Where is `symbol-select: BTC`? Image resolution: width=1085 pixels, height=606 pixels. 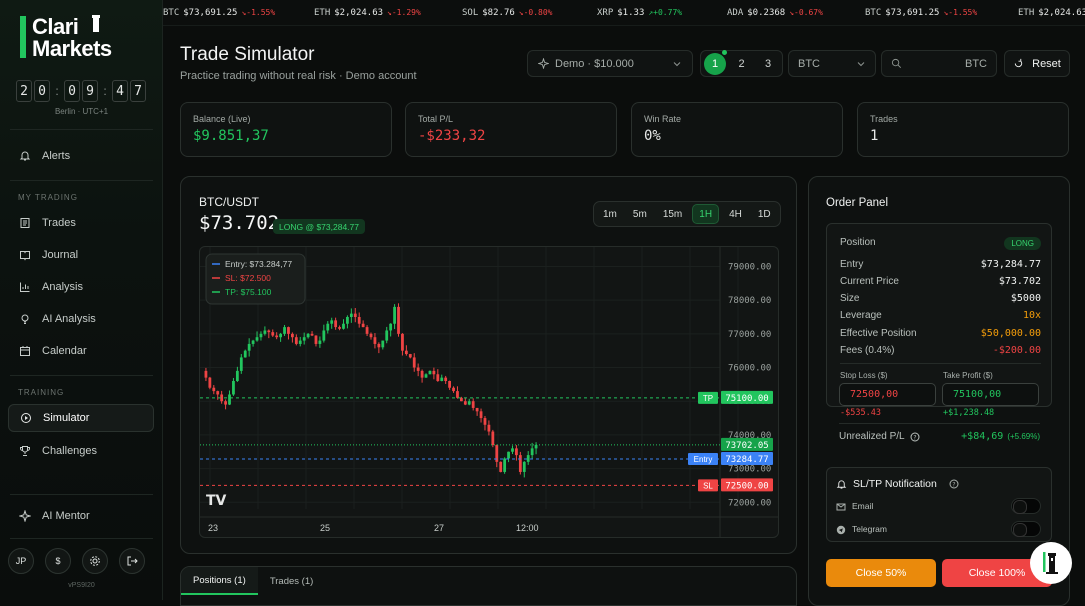
symbol-select: BTC is located at coordinates (832, 63).